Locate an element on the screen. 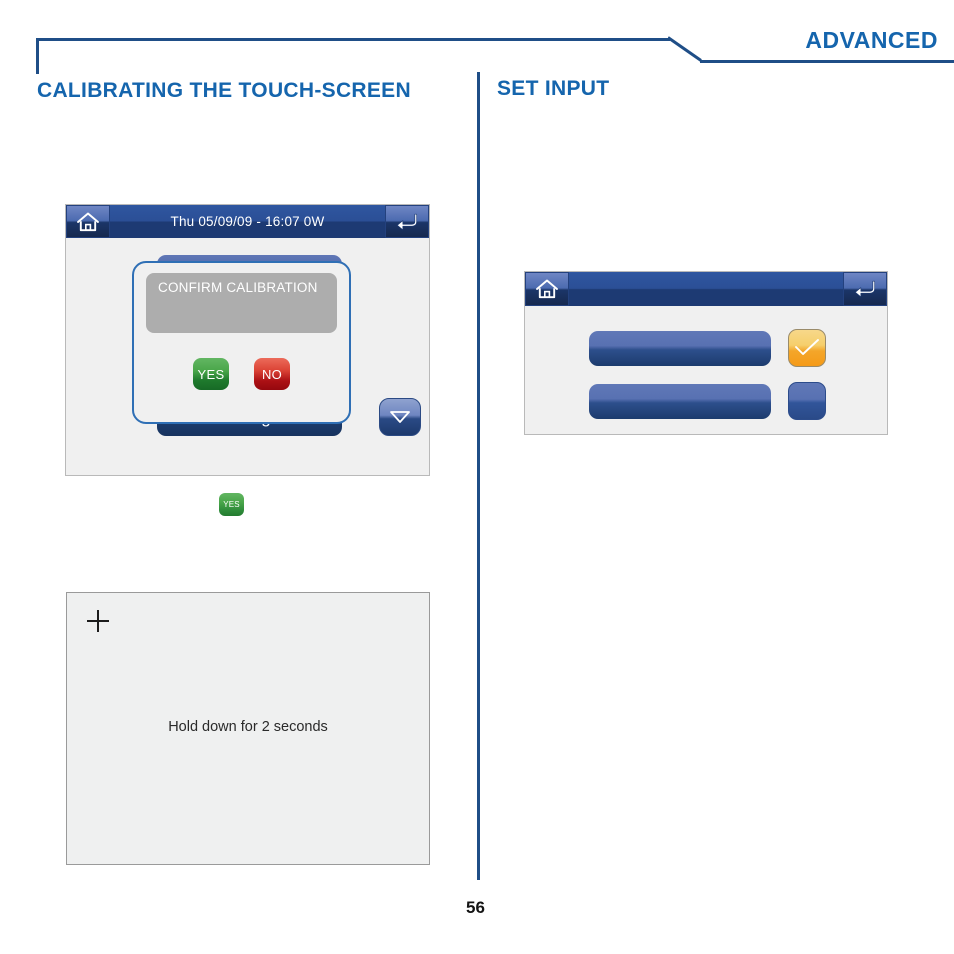 The image size is (954, 954). yes-badge-icon: YES is located at coordinates (231, 504).